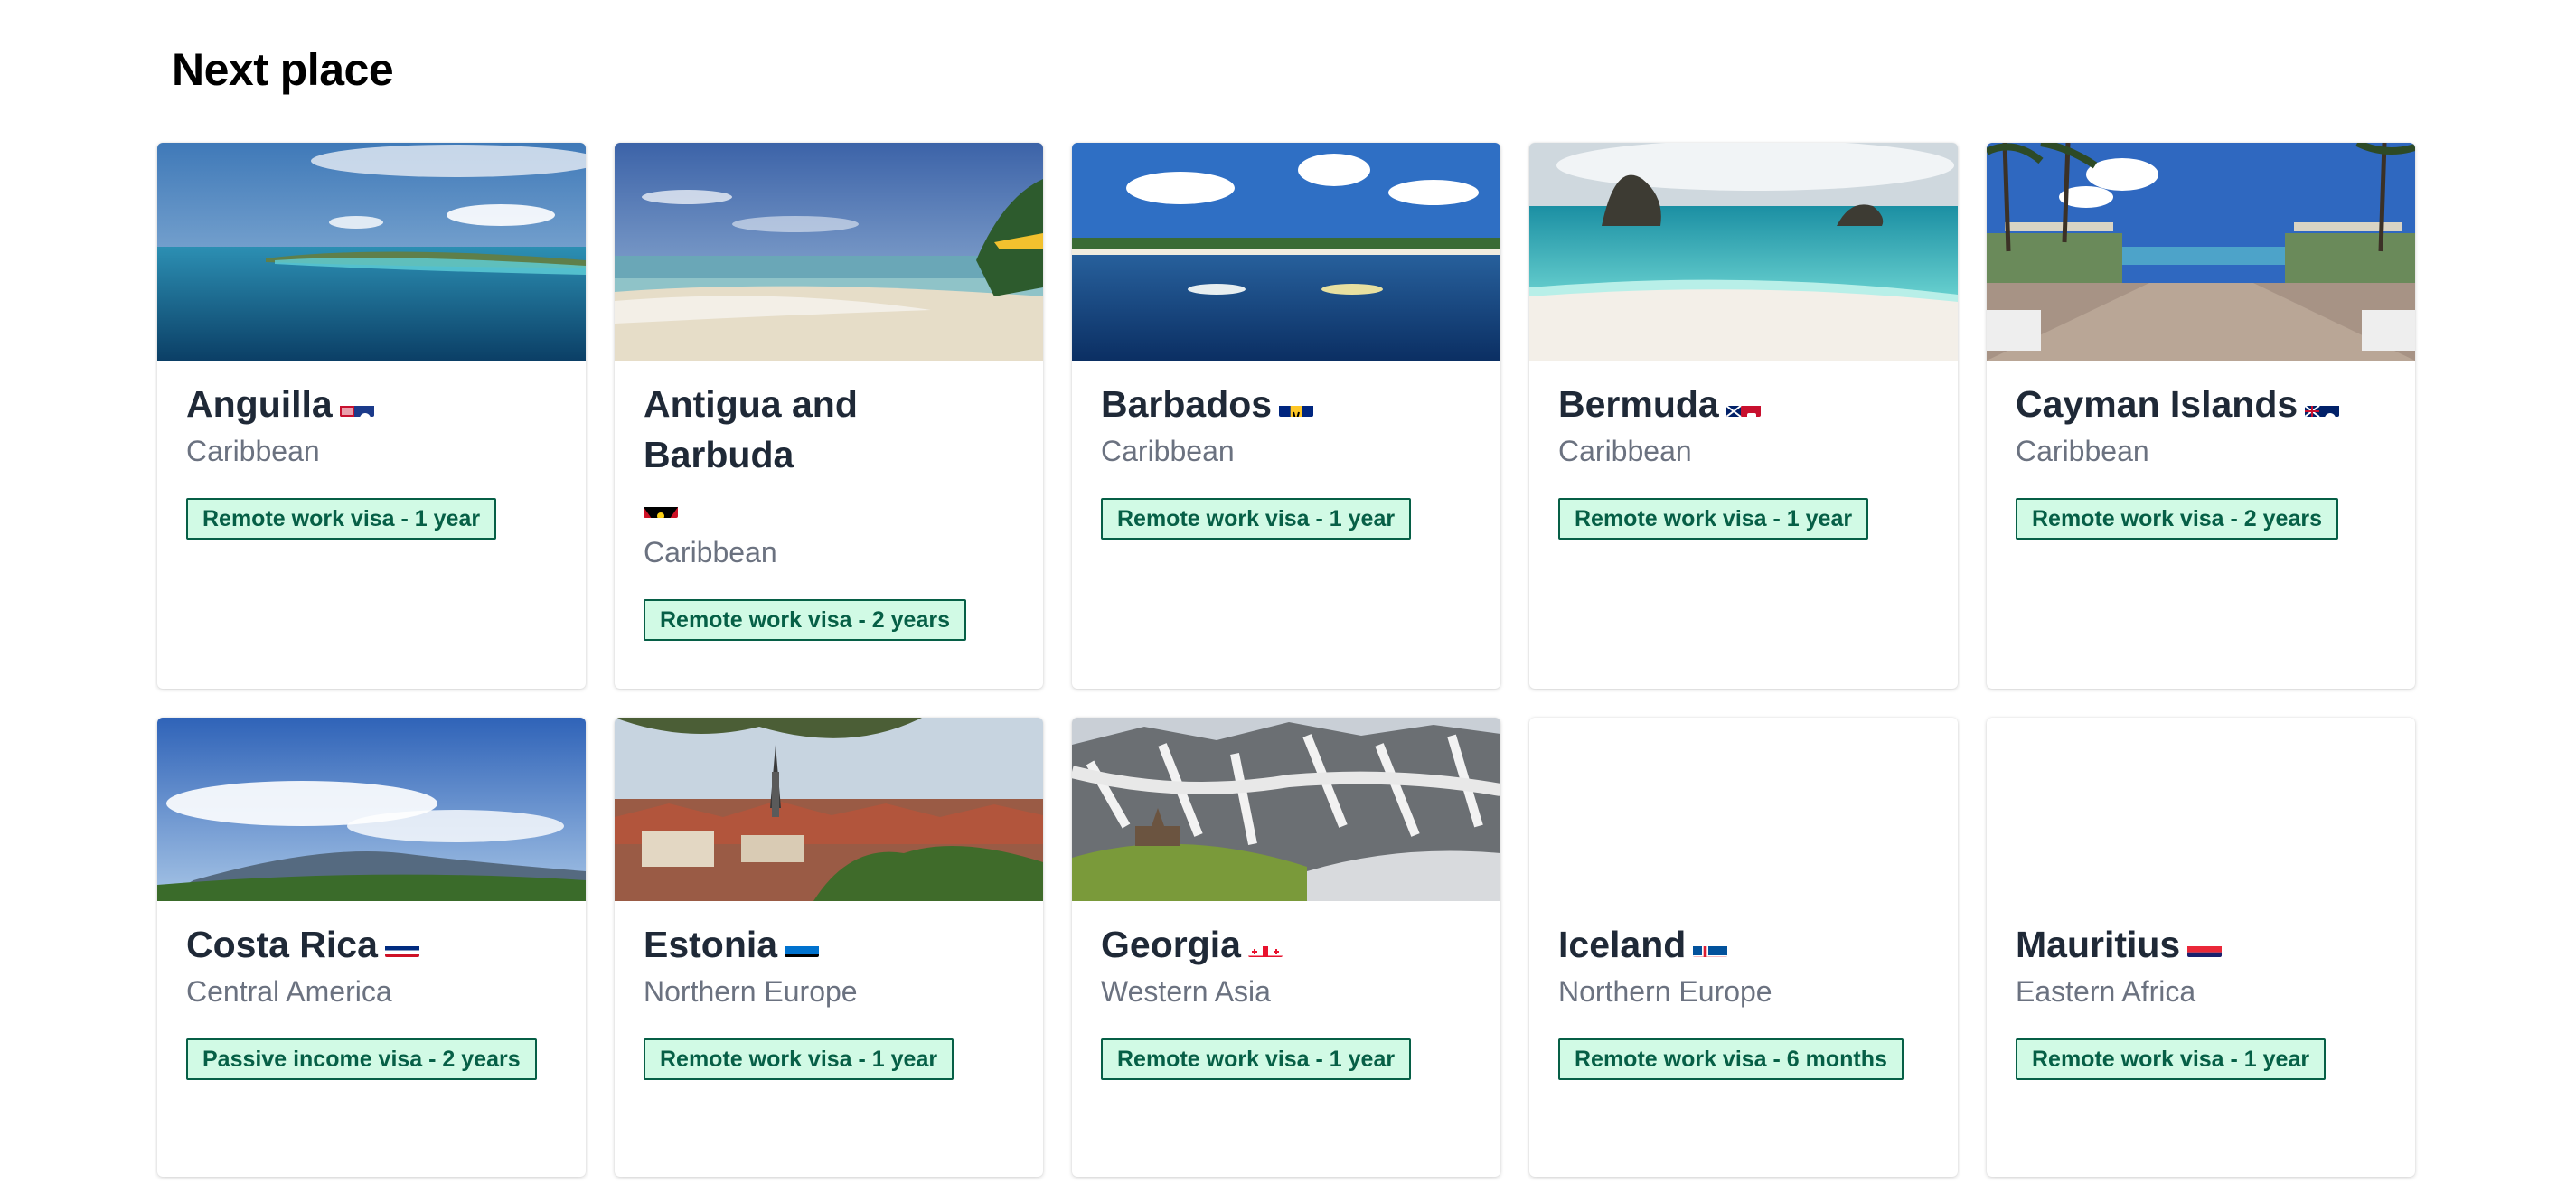 This screenshot has width=2576, height=1193. What do you see at coordinates (1186, 991) in the screenshot?
I see `card-region: Western Asia` at bounding box center [1186, 991].